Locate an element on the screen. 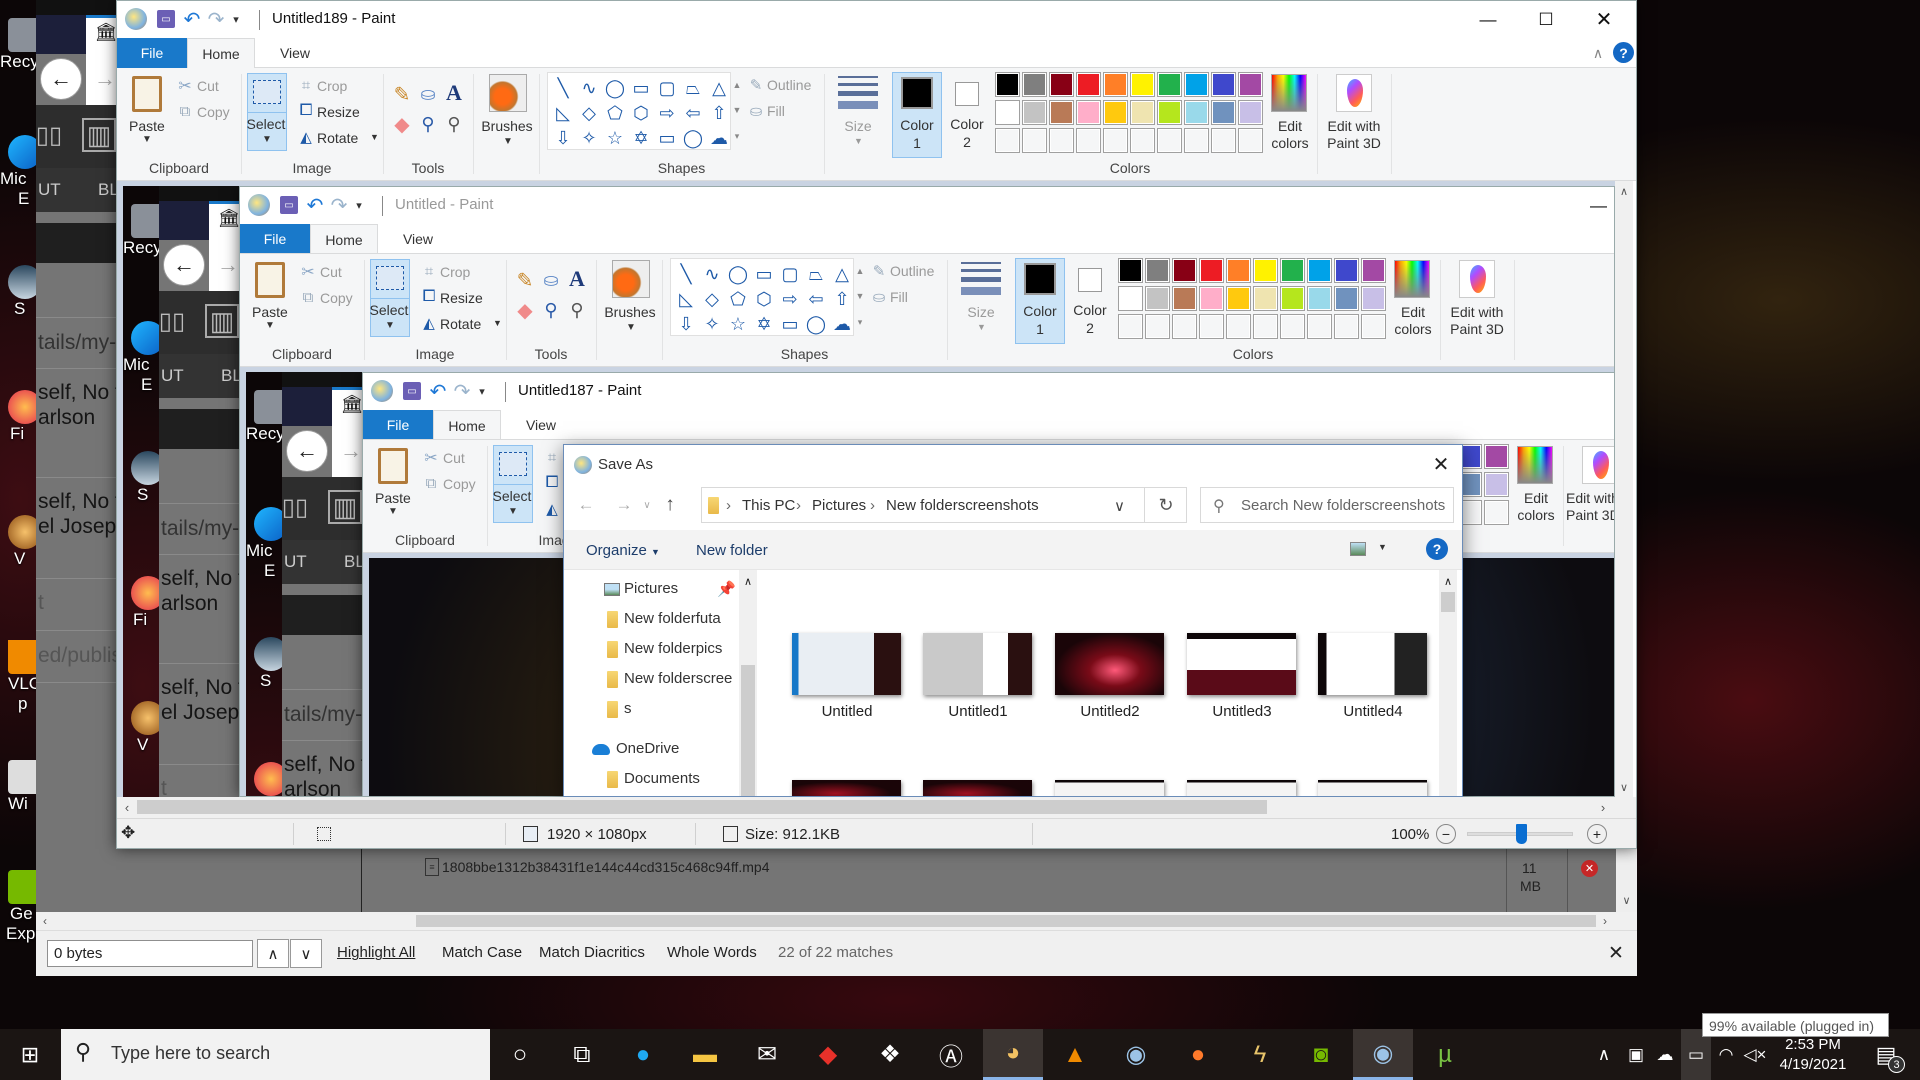 This screenshot has height=1080, width=1920. scroll-right-icon: › is located at coordinates (1603, 807).